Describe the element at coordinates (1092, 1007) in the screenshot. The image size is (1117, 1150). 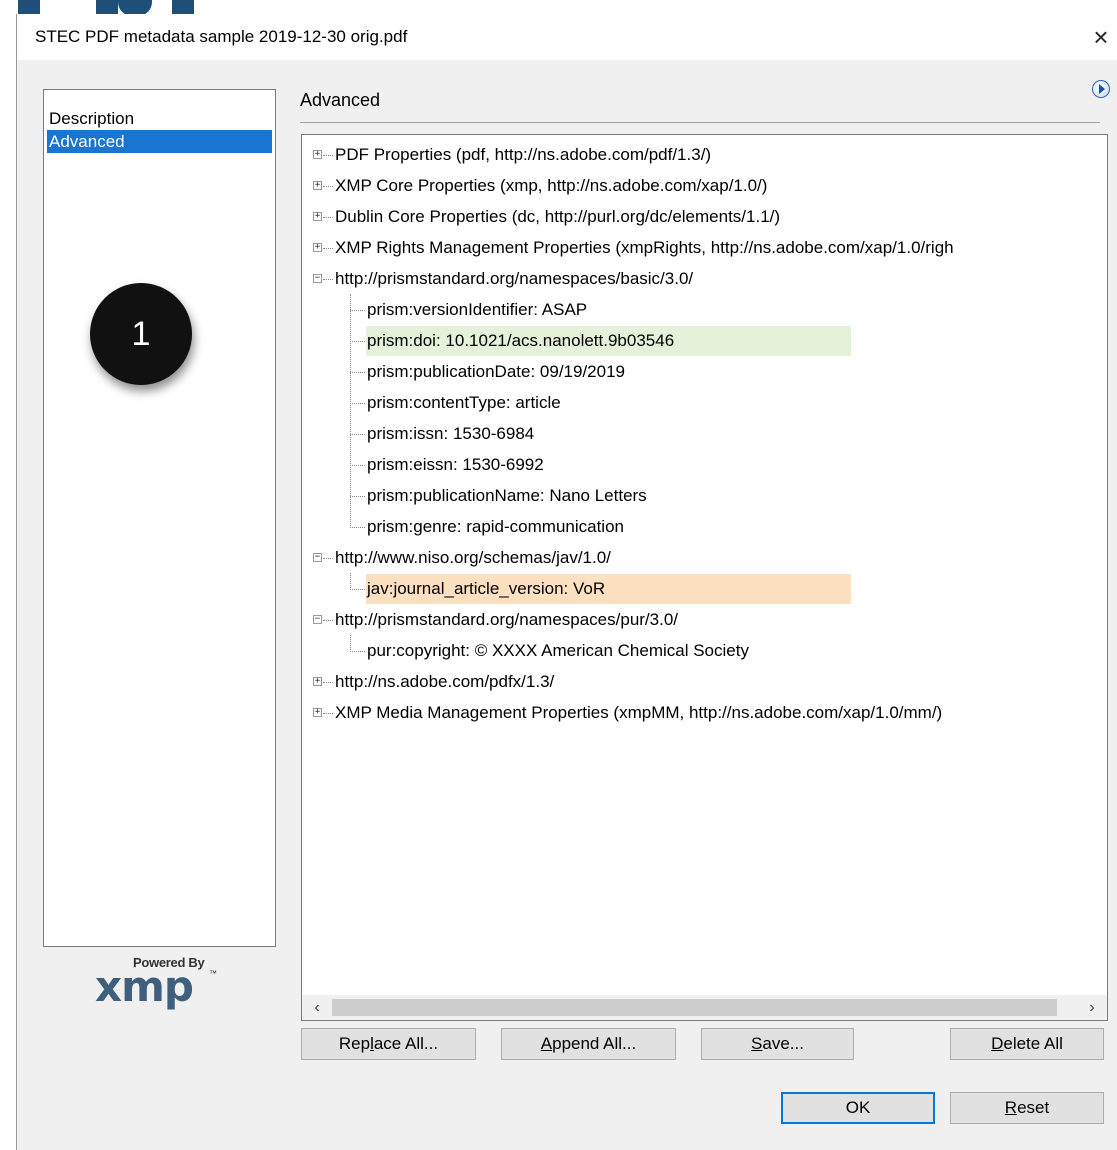
I see `scroll-right-icon: ›` at that location.